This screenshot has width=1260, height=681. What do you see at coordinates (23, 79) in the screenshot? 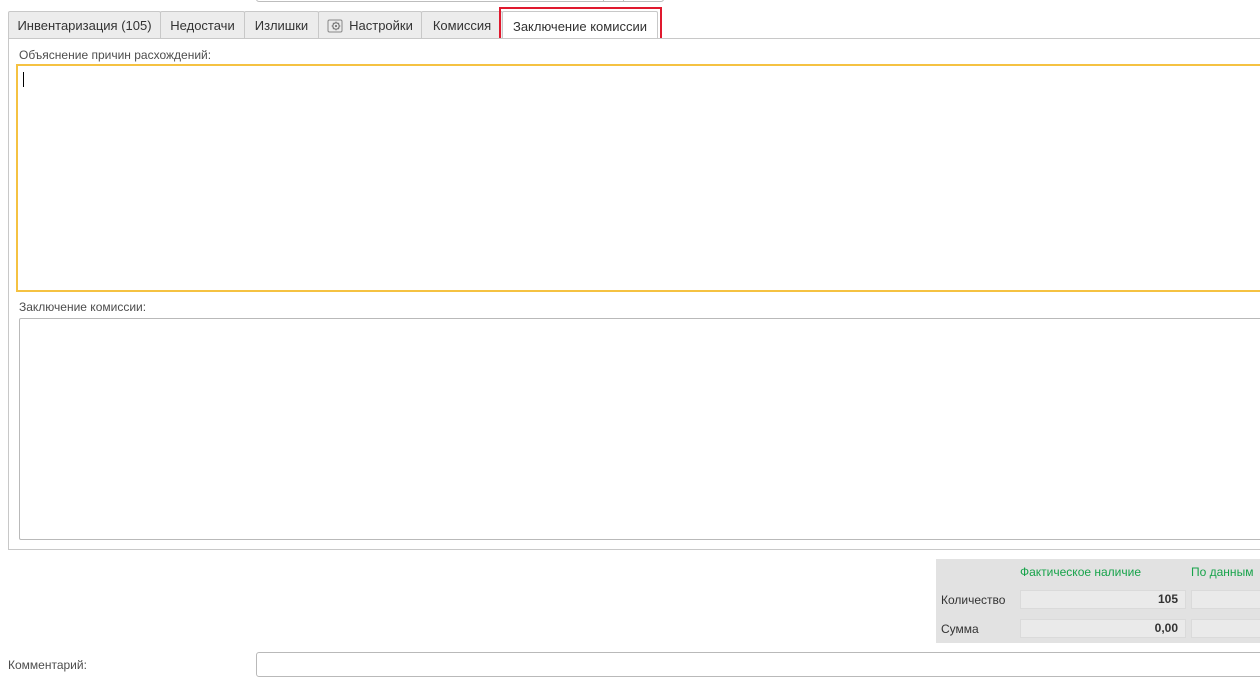
I see `text-cursor` at bounding box center [23, 79].